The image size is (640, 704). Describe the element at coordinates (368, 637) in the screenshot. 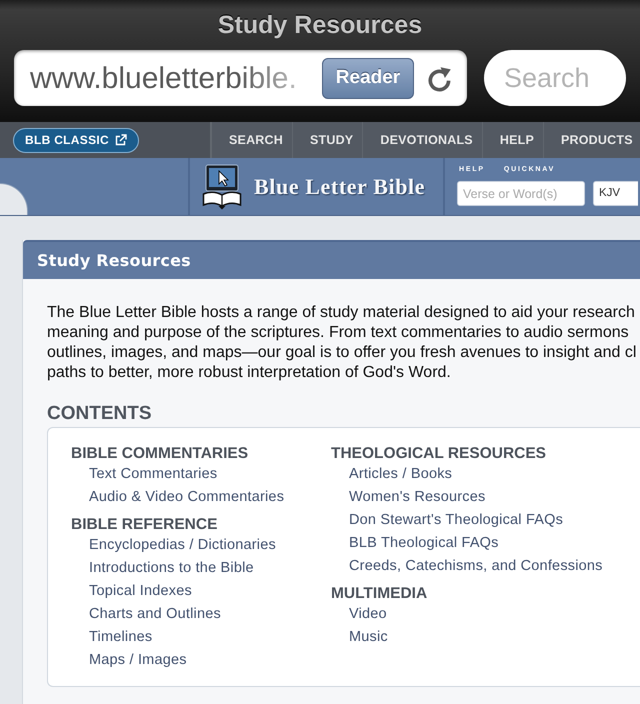

I see `resource-link: Music` at that location.